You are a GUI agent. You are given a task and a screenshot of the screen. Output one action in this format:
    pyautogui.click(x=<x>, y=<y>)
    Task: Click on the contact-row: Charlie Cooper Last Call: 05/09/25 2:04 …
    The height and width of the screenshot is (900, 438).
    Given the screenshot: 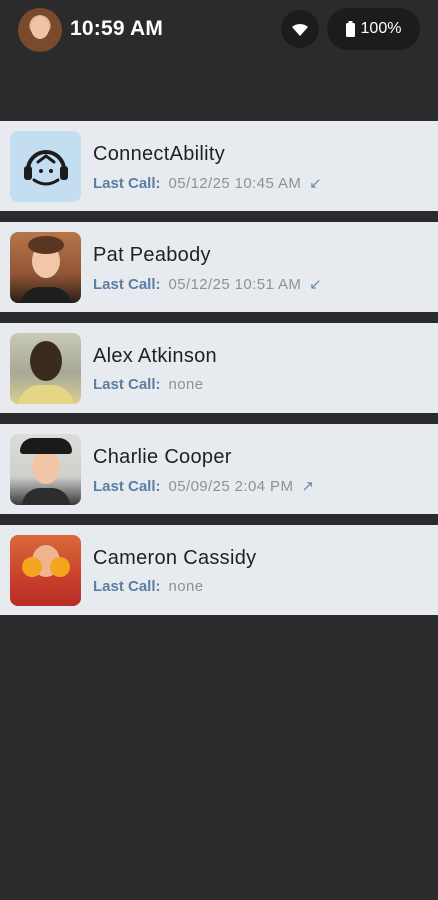 What is the action you would take?
    pyautogui.click(x=219, y=469)
    